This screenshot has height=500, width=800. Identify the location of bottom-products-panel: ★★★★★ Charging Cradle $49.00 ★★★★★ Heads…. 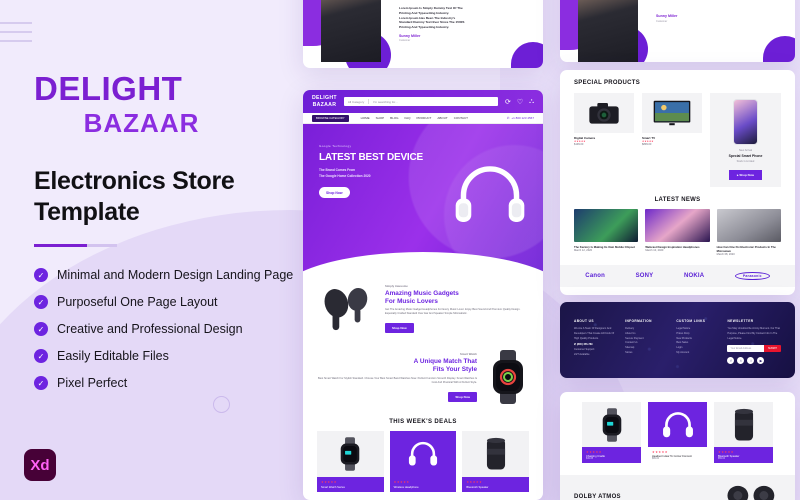
(677, 446).